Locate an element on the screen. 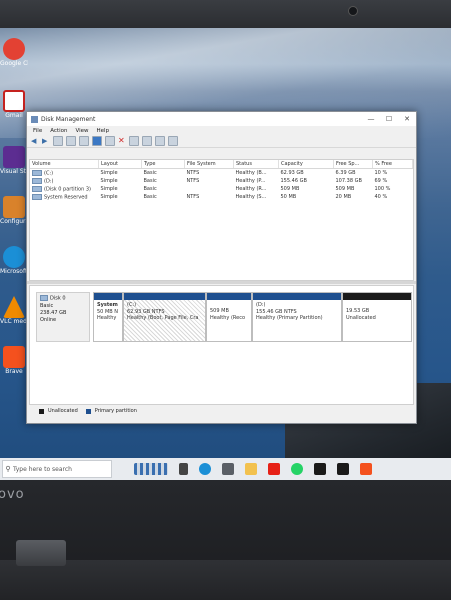 Image resolution: width=451 pixels, height=600 pixels. volume-cell: (D:) is located at coordinates (64, 181).